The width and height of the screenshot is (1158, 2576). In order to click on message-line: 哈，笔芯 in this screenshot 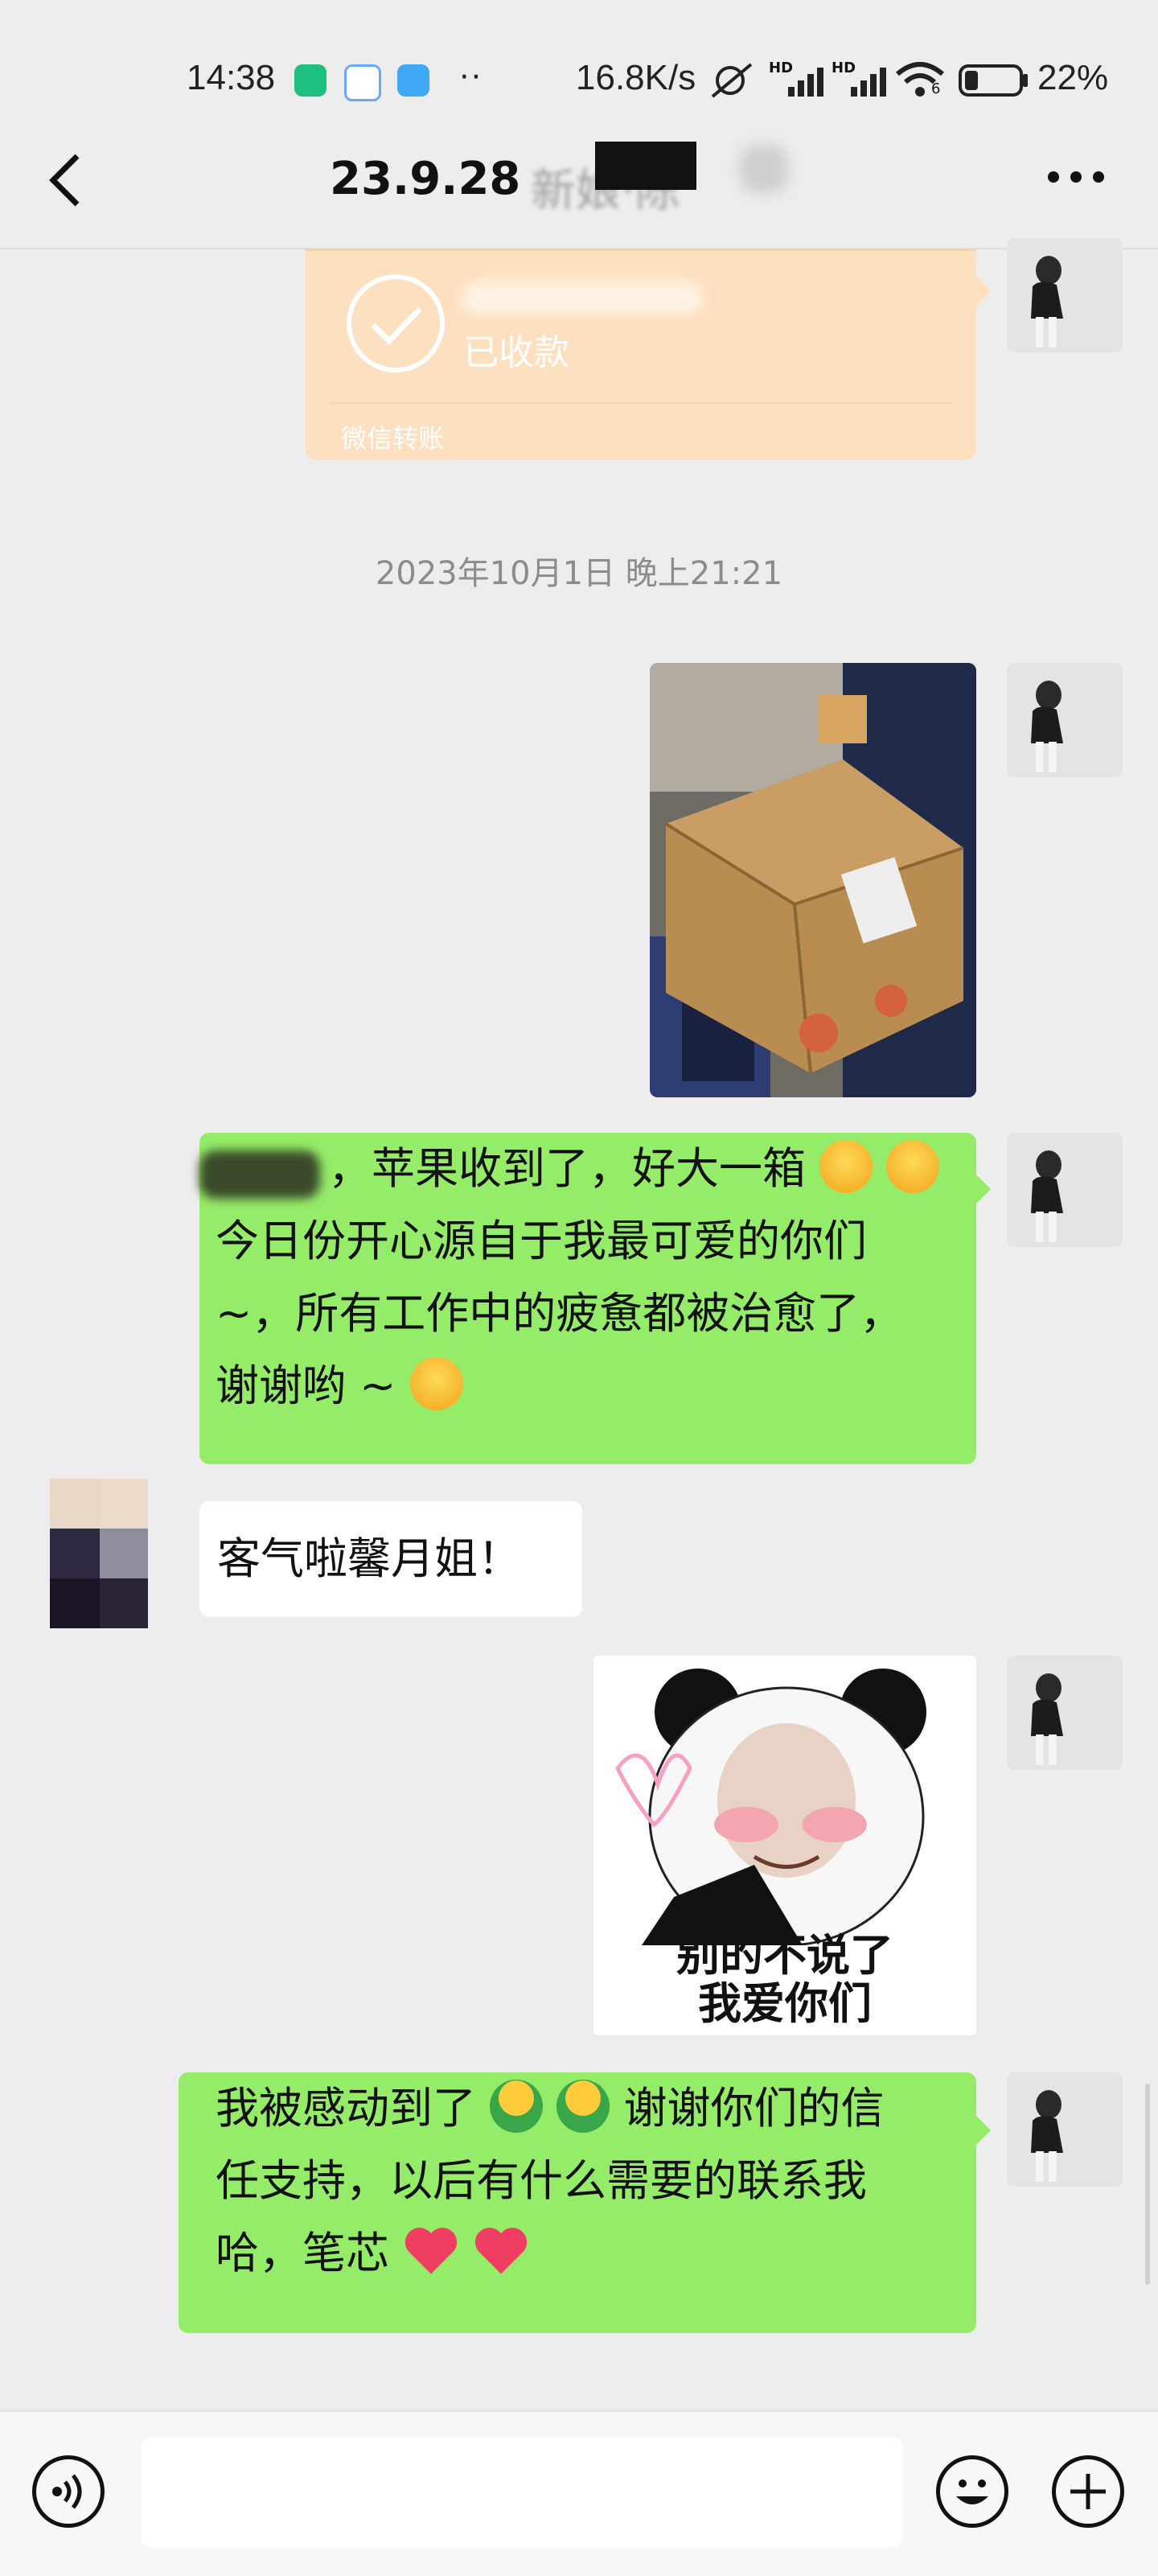, I will do `click(372, 2253)`.